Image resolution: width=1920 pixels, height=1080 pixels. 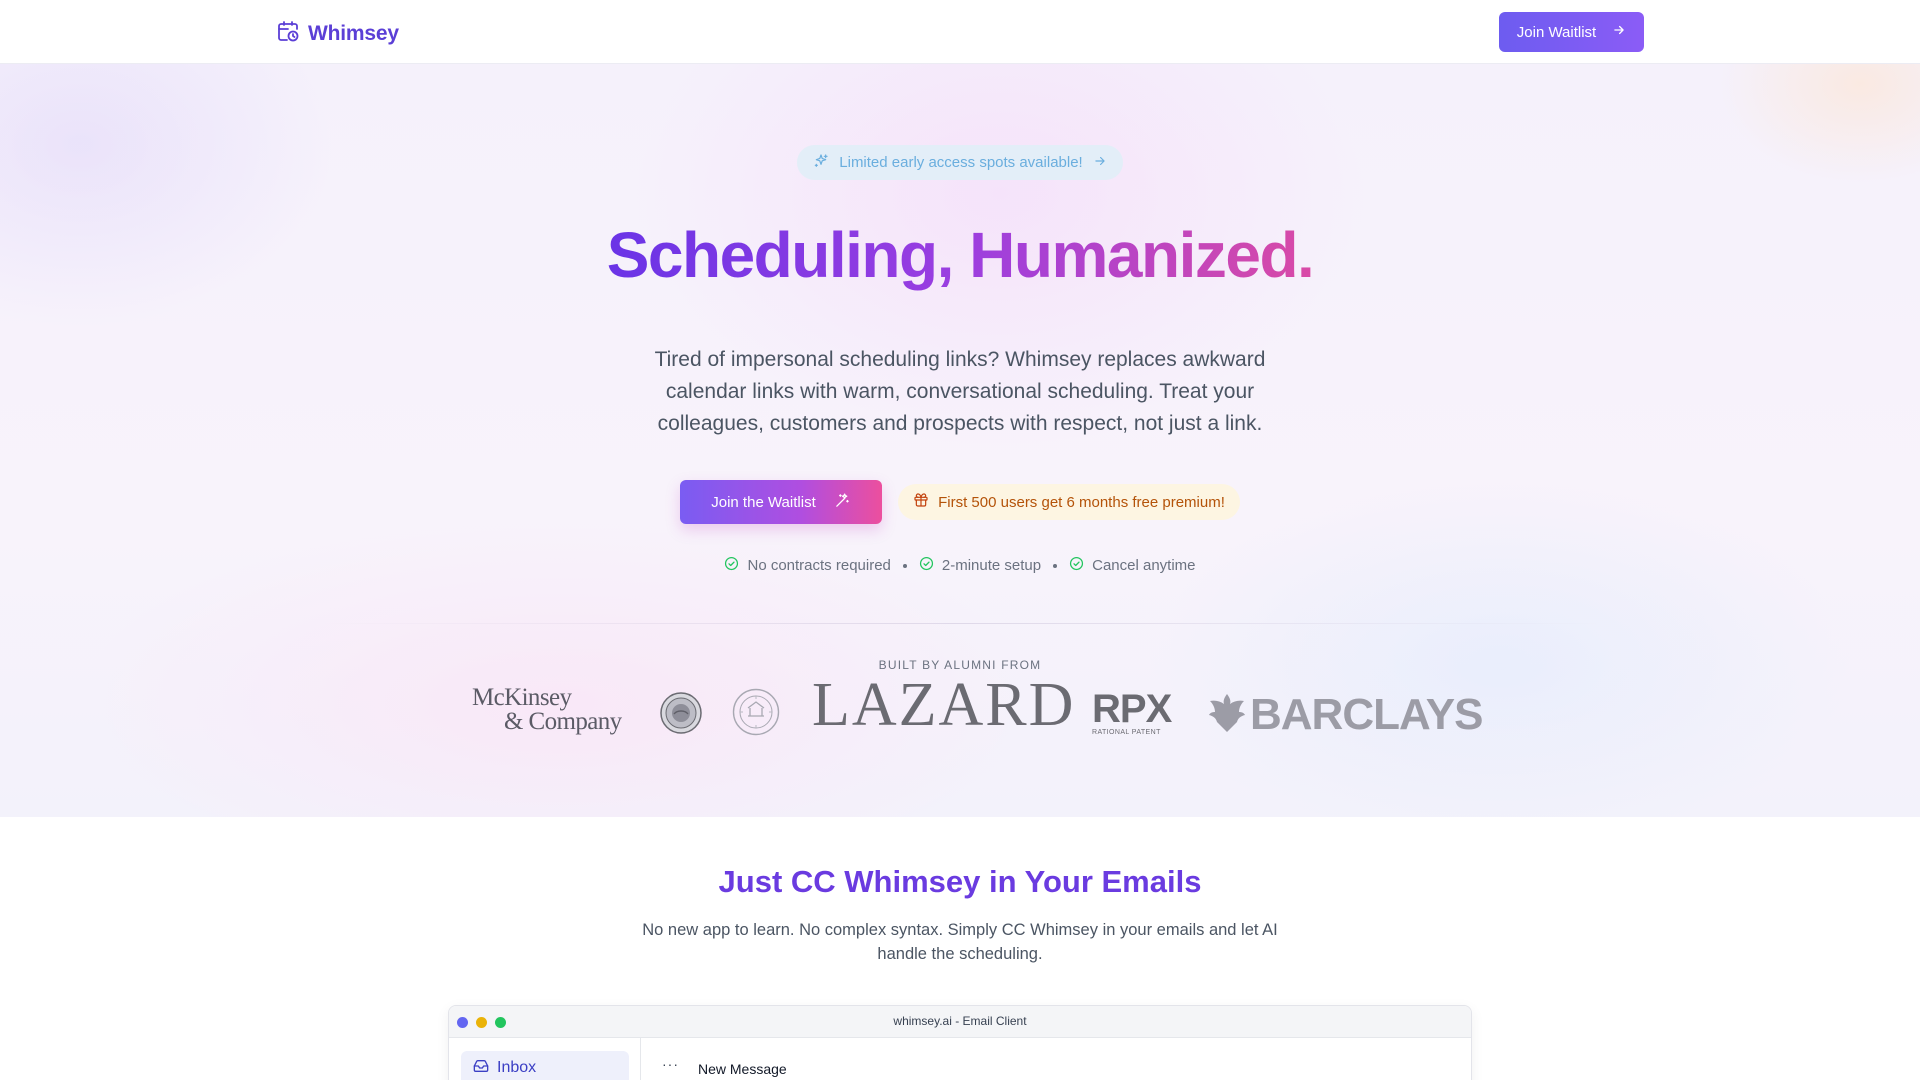 What do you see at coordinates (1144, 565) in the screenshot?
I see `feature-text: Cancel anytime` at bounding box center [1144, 565].